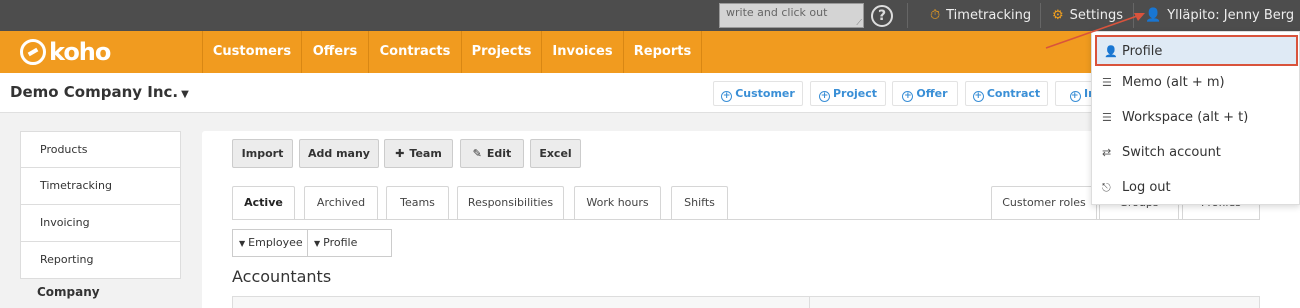 This screenshot has width=1300, height=308. Describe the element at coordinates (501, 52) in the screenshot. I see `nav-projects: Projects` at that location.